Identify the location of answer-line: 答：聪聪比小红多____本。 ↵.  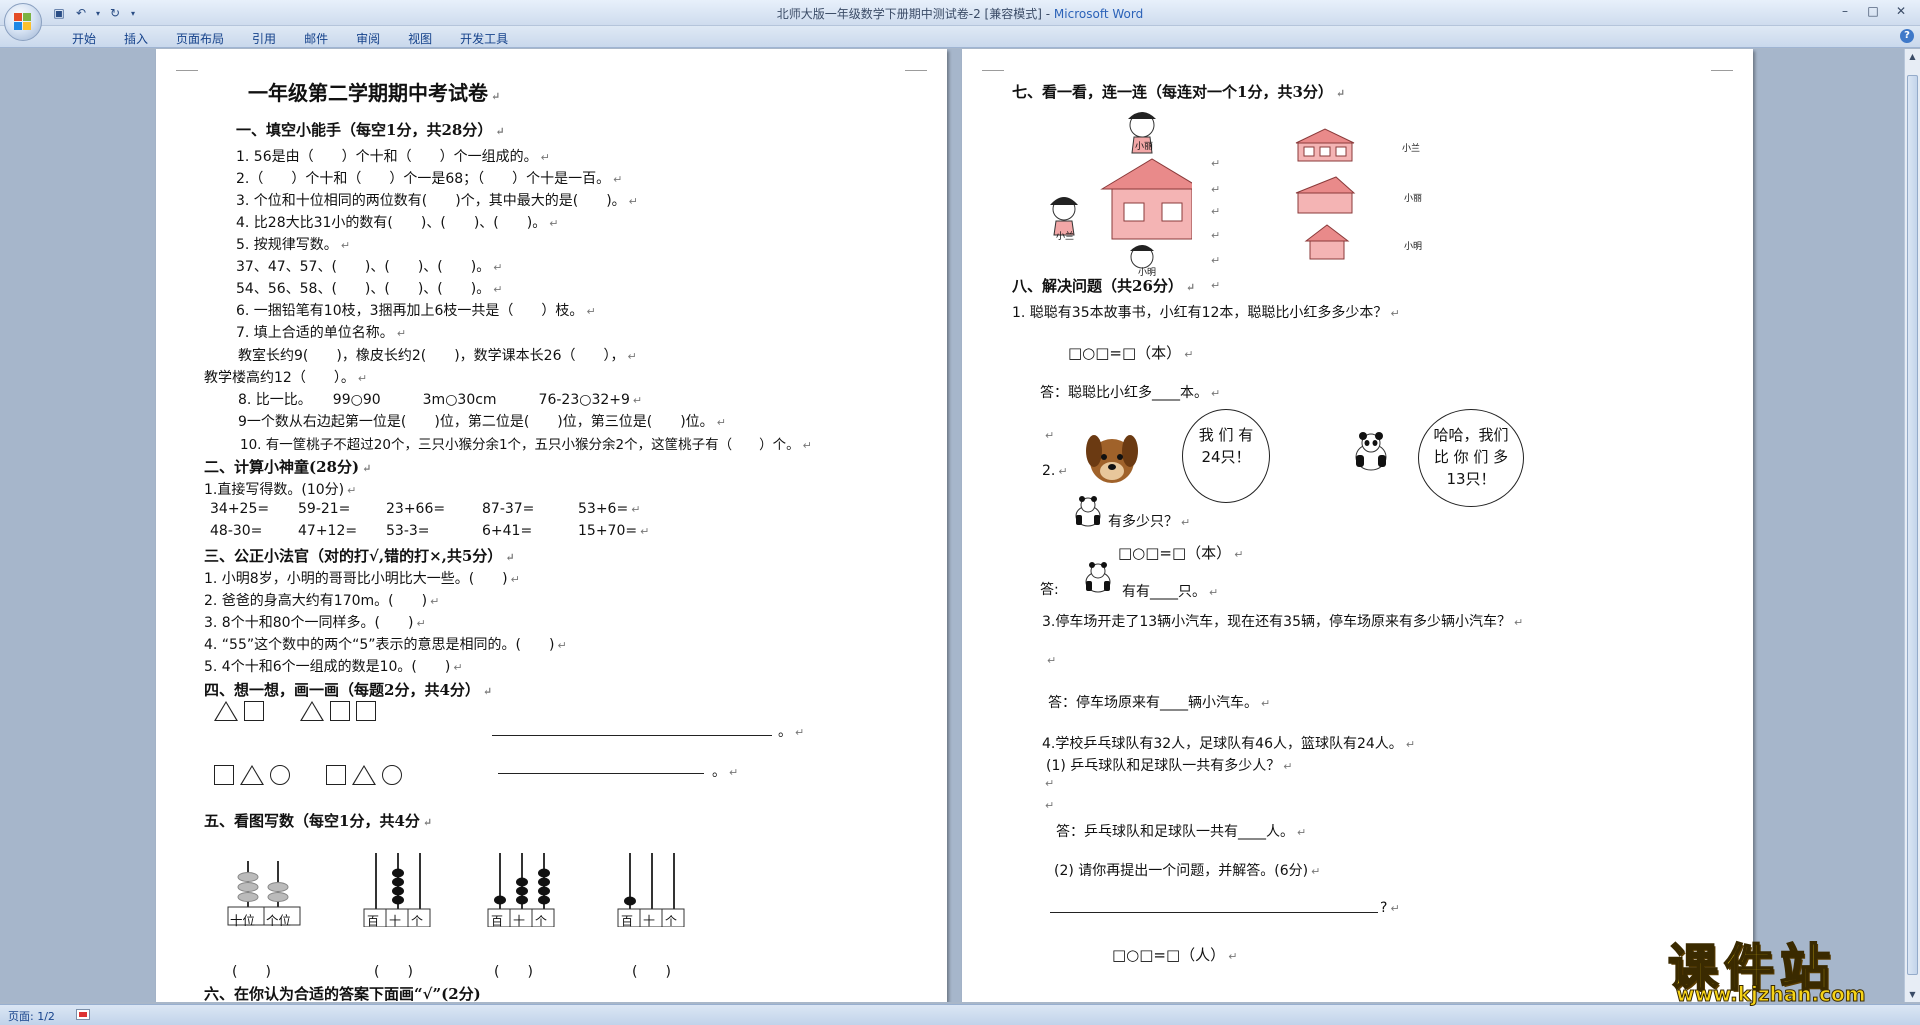
(1130, 393).